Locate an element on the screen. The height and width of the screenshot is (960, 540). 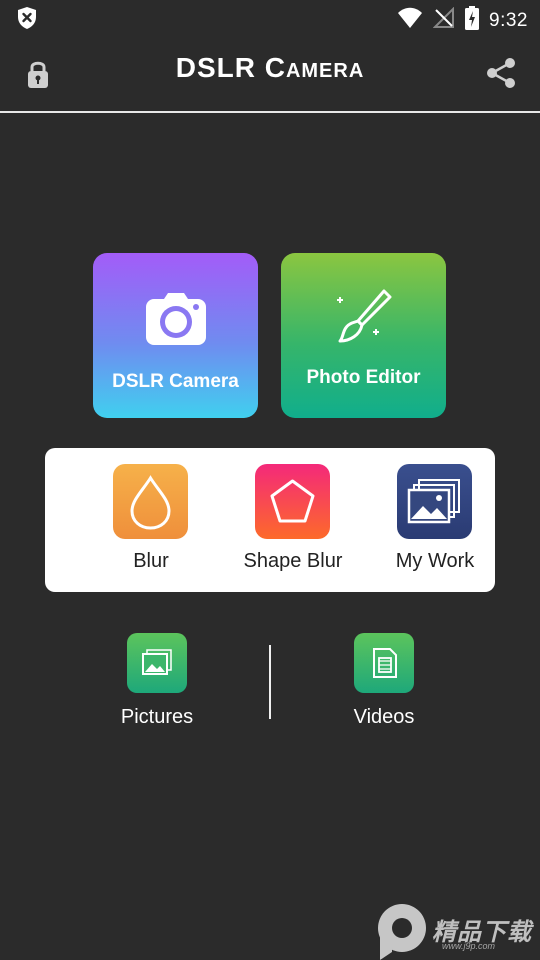
battery-charging-icon is located at coordinates (472, 20).